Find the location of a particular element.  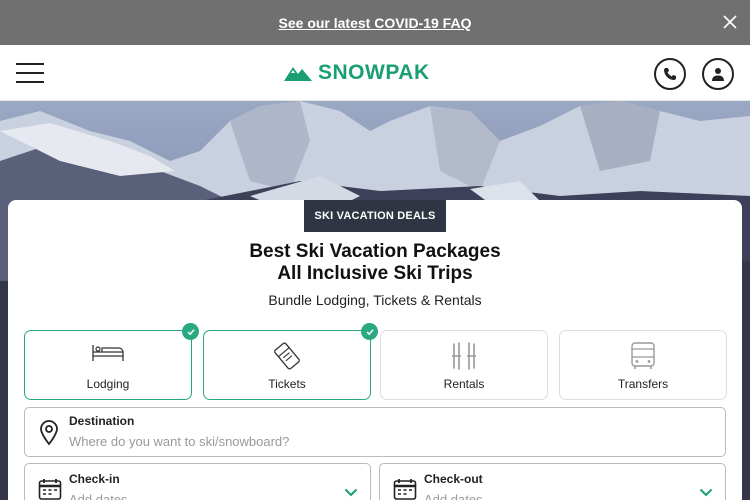

option-label: Transfers is located at coordinates (643, 384).